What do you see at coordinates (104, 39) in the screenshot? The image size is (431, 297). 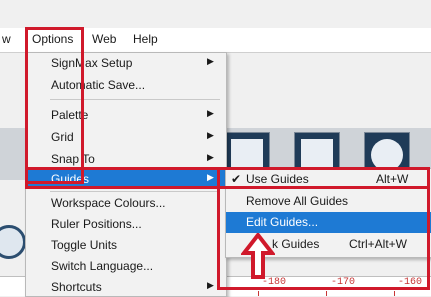 I see `menu-web: Web` at bounding box center [104, 39].